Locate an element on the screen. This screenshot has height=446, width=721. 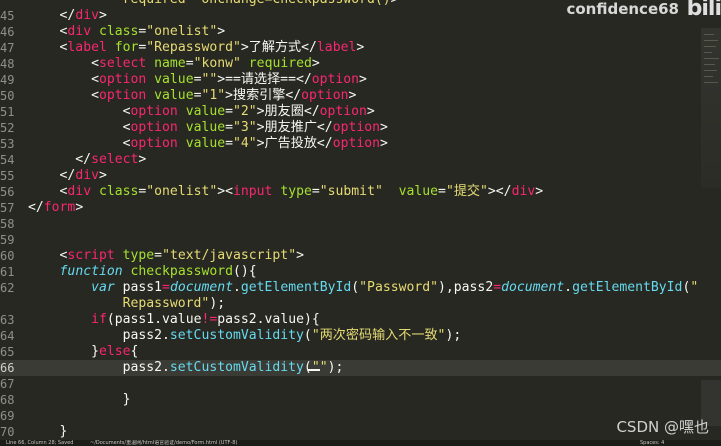
code-line: 46 <div class="onelist"> is located at coordinates (360, 32).